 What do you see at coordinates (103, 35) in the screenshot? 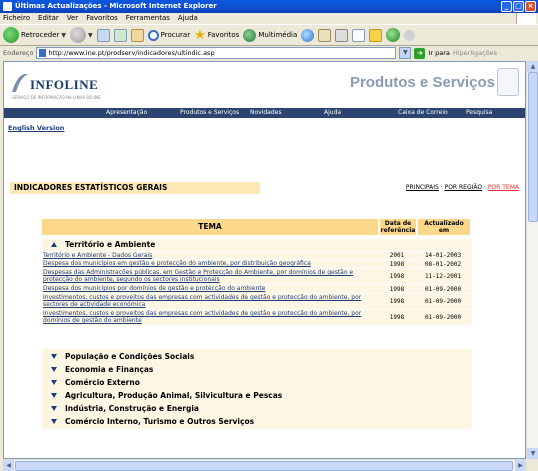
I see `stop-icon` at bounding box center [103, 35].